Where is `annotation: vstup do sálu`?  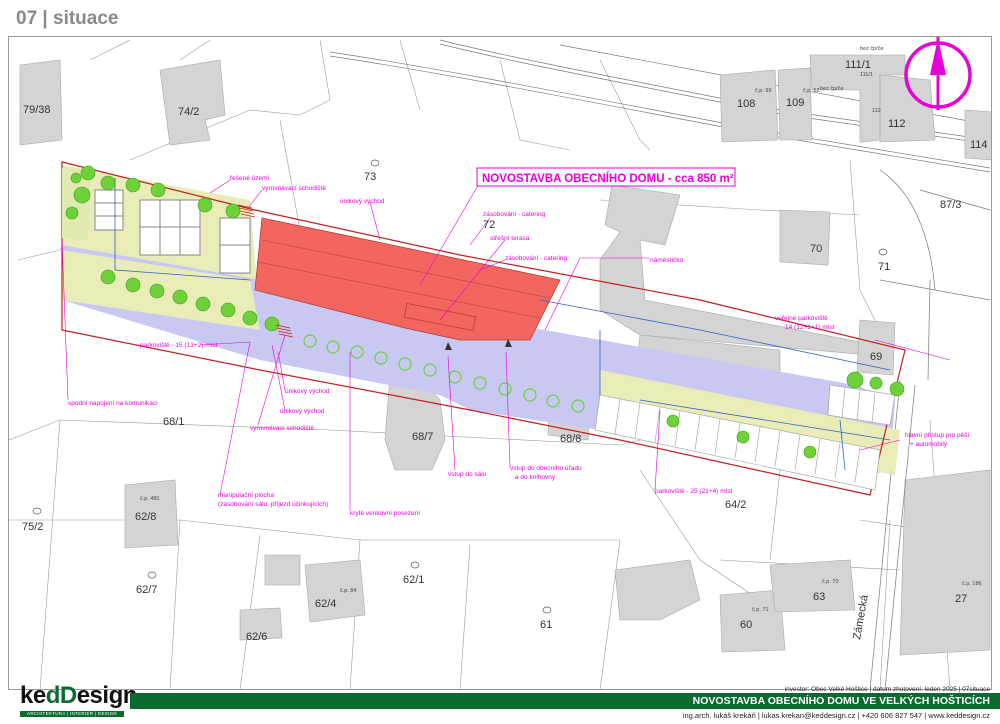
annotation: vstup do sálu is located at coordinates (467, 474).